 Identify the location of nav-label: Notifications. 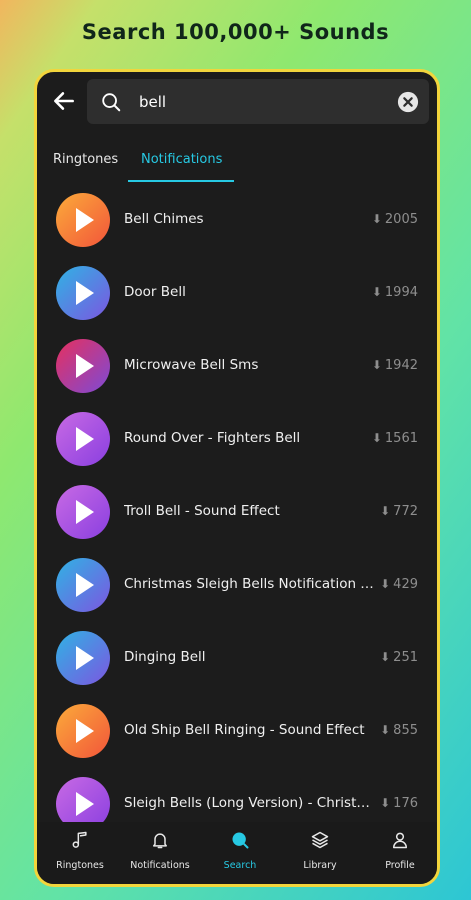
(160, 865).